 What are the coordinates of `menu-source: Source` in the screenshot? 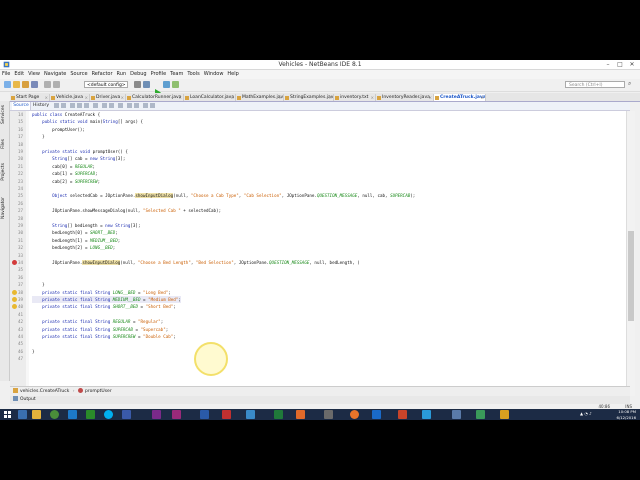 It's located at (78, 74).